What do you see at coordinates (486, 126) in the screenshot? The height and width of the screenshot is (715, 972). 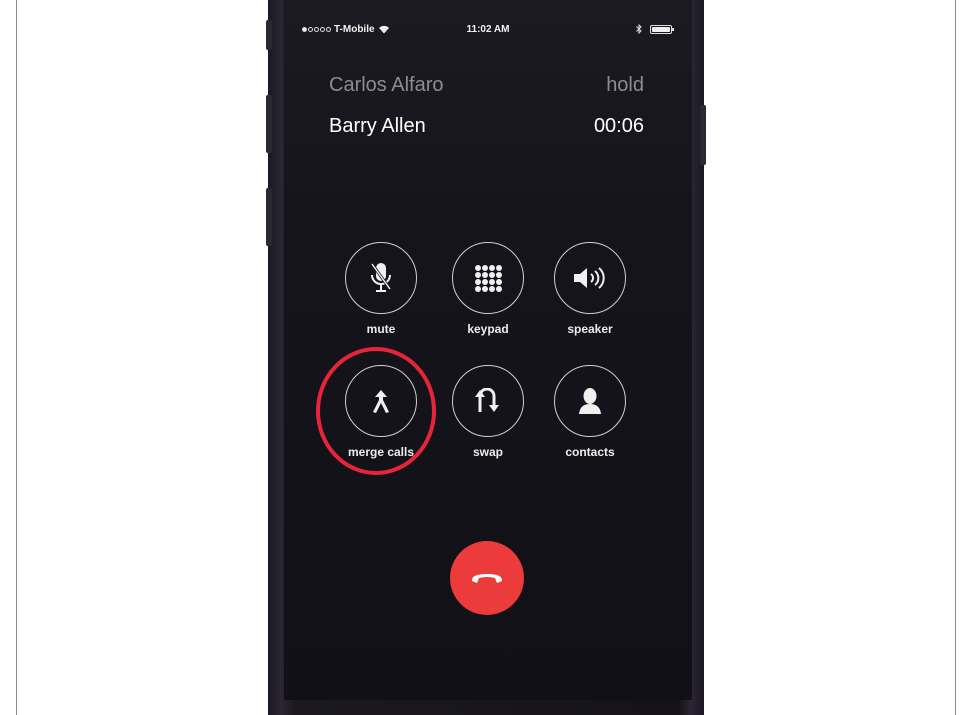 I see `active-call-row: Barry Allen 00:06` at bounding box center [486, 126].